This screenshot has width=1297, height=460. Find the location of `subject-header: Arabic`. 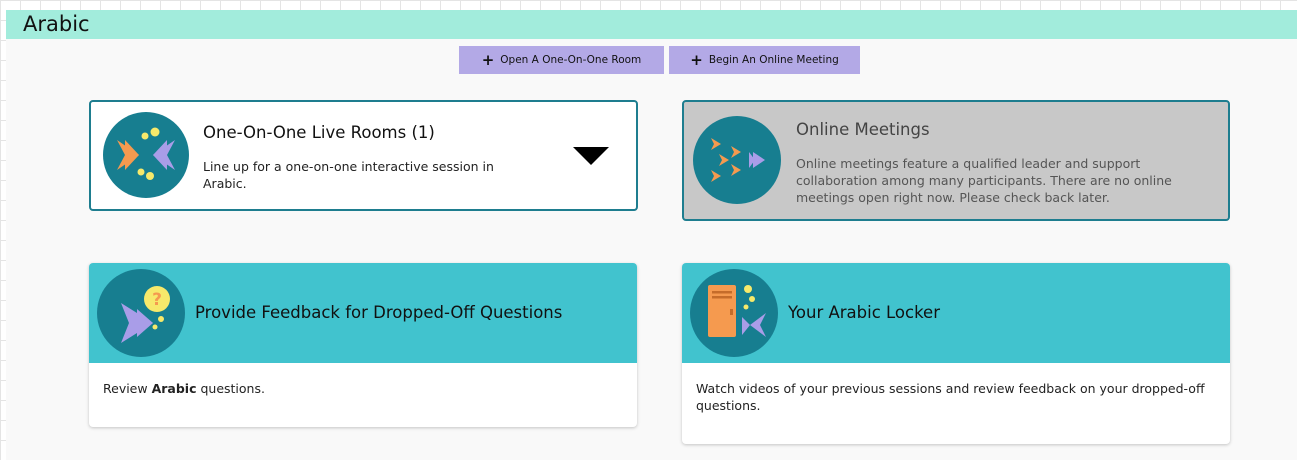

subject-header: Arabic is located at coordinates (651, 24).